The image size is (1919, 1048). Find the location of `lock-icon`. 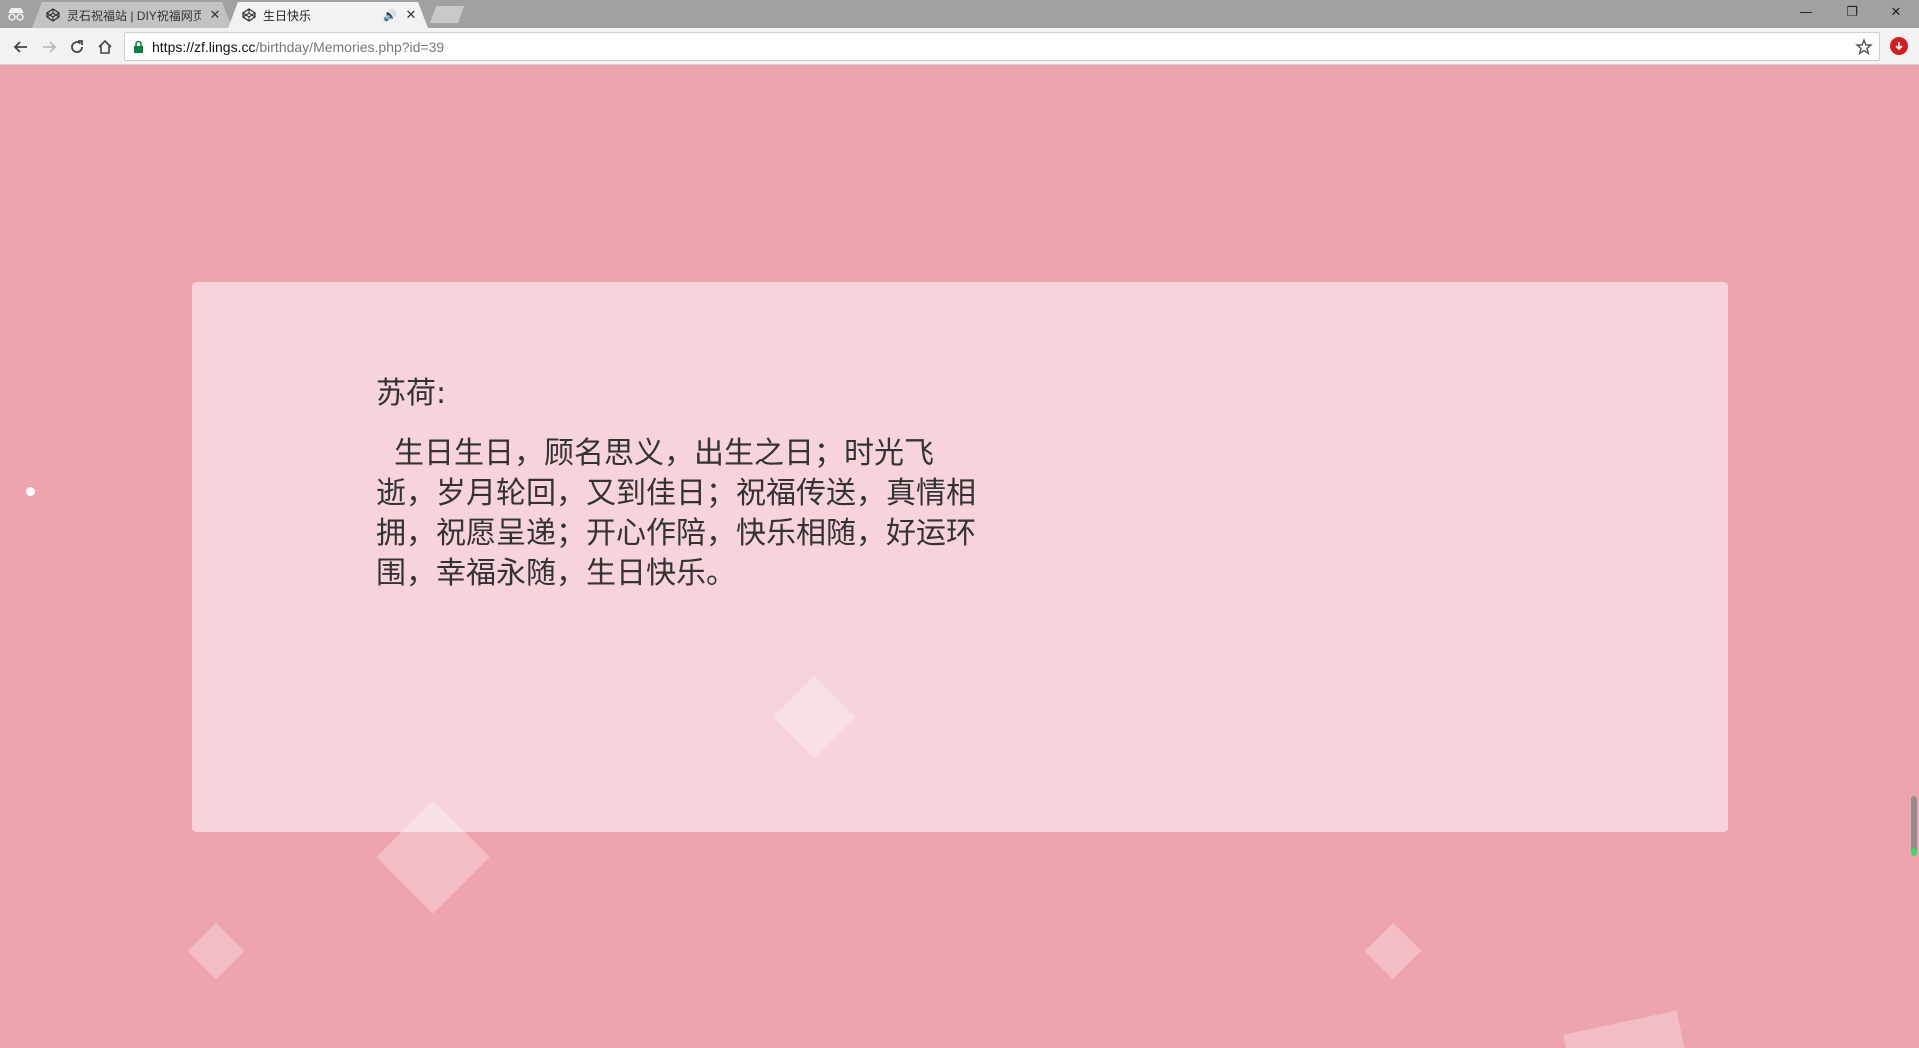

lock-icon is located at coordinates (138, 46).